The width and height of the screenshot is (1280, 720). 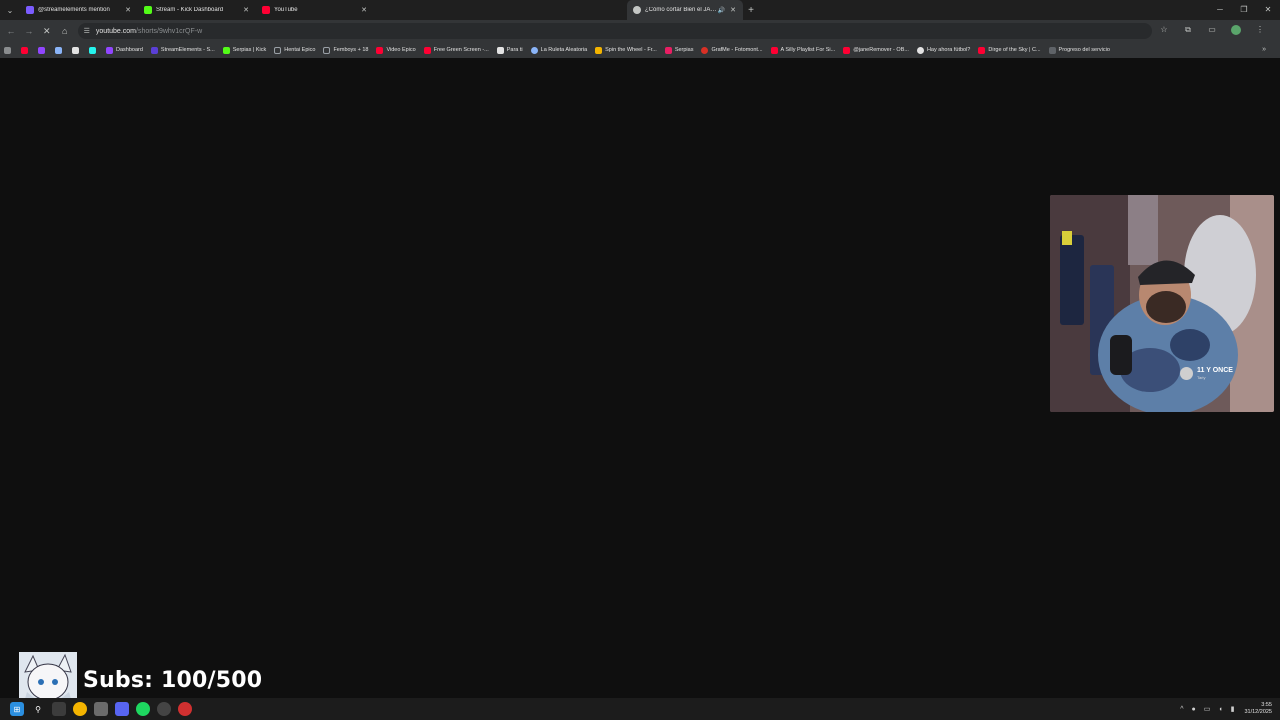 I want to click on clock-date: 31/12/2025, so click(x=1258, y=712).